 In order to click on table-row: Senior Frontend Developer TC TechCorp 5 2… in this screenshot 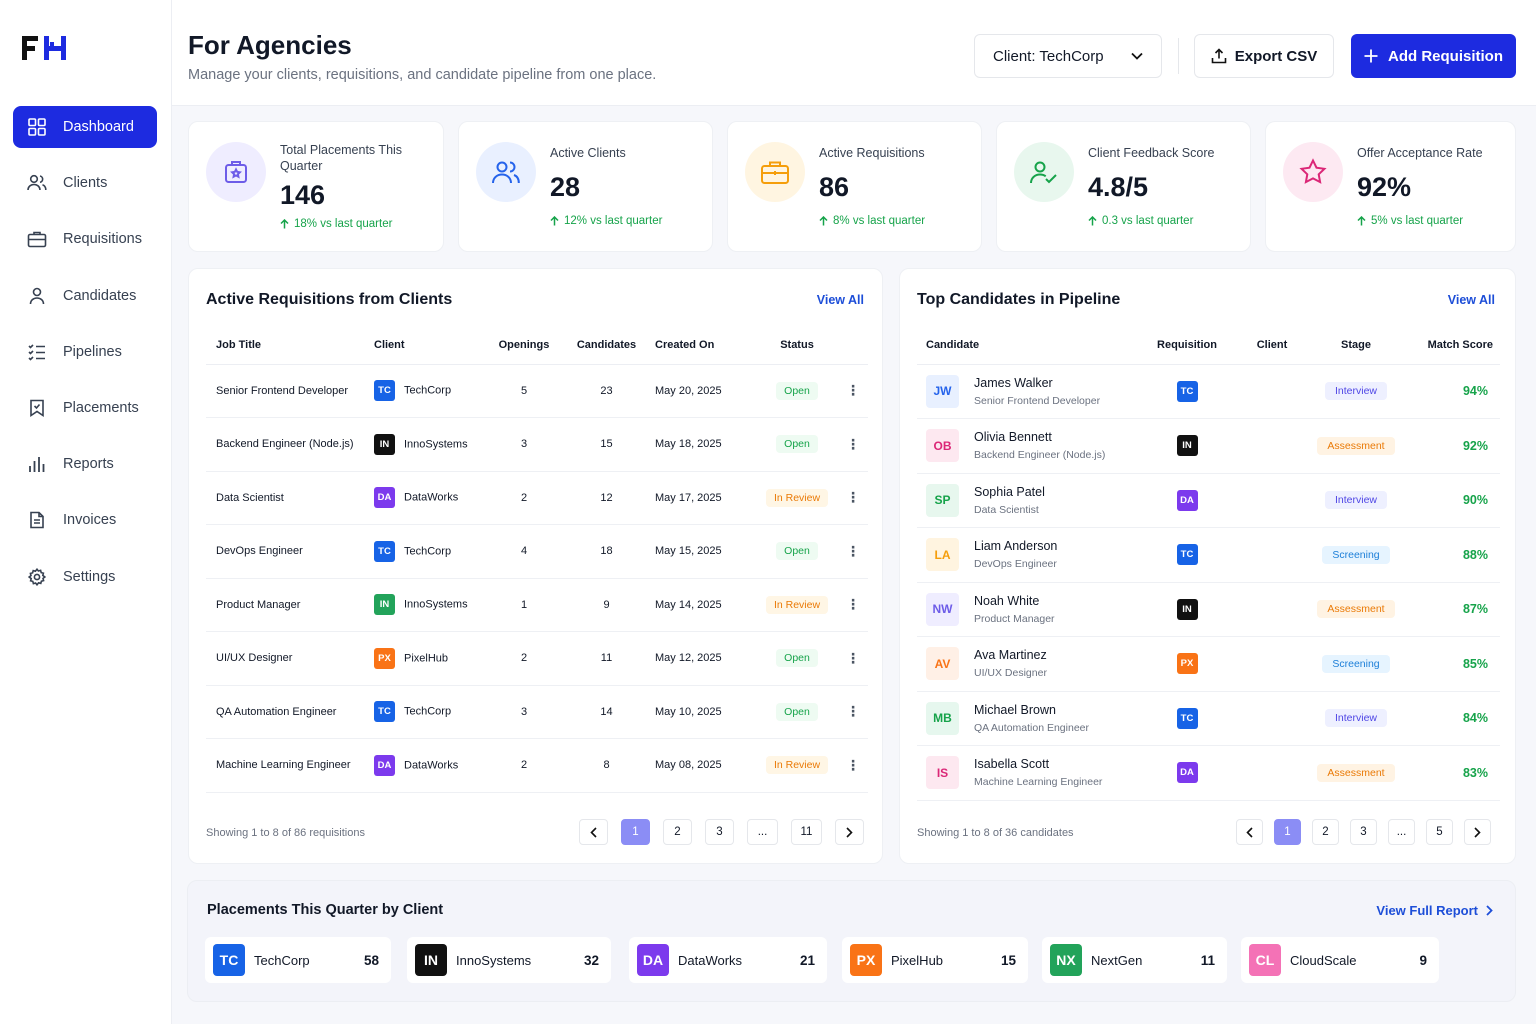, I will do `click(537, 391)`.